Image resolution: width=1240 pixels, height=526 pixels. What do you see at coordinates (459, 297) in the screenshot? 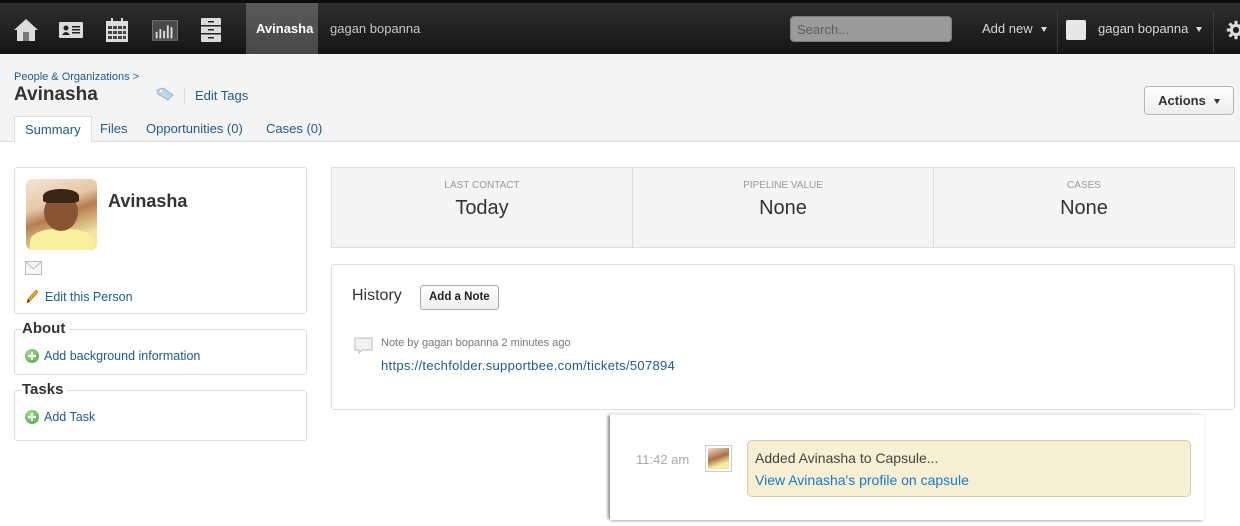
I see `add-note-button: Add a Note` at bounding box center [459, 297].